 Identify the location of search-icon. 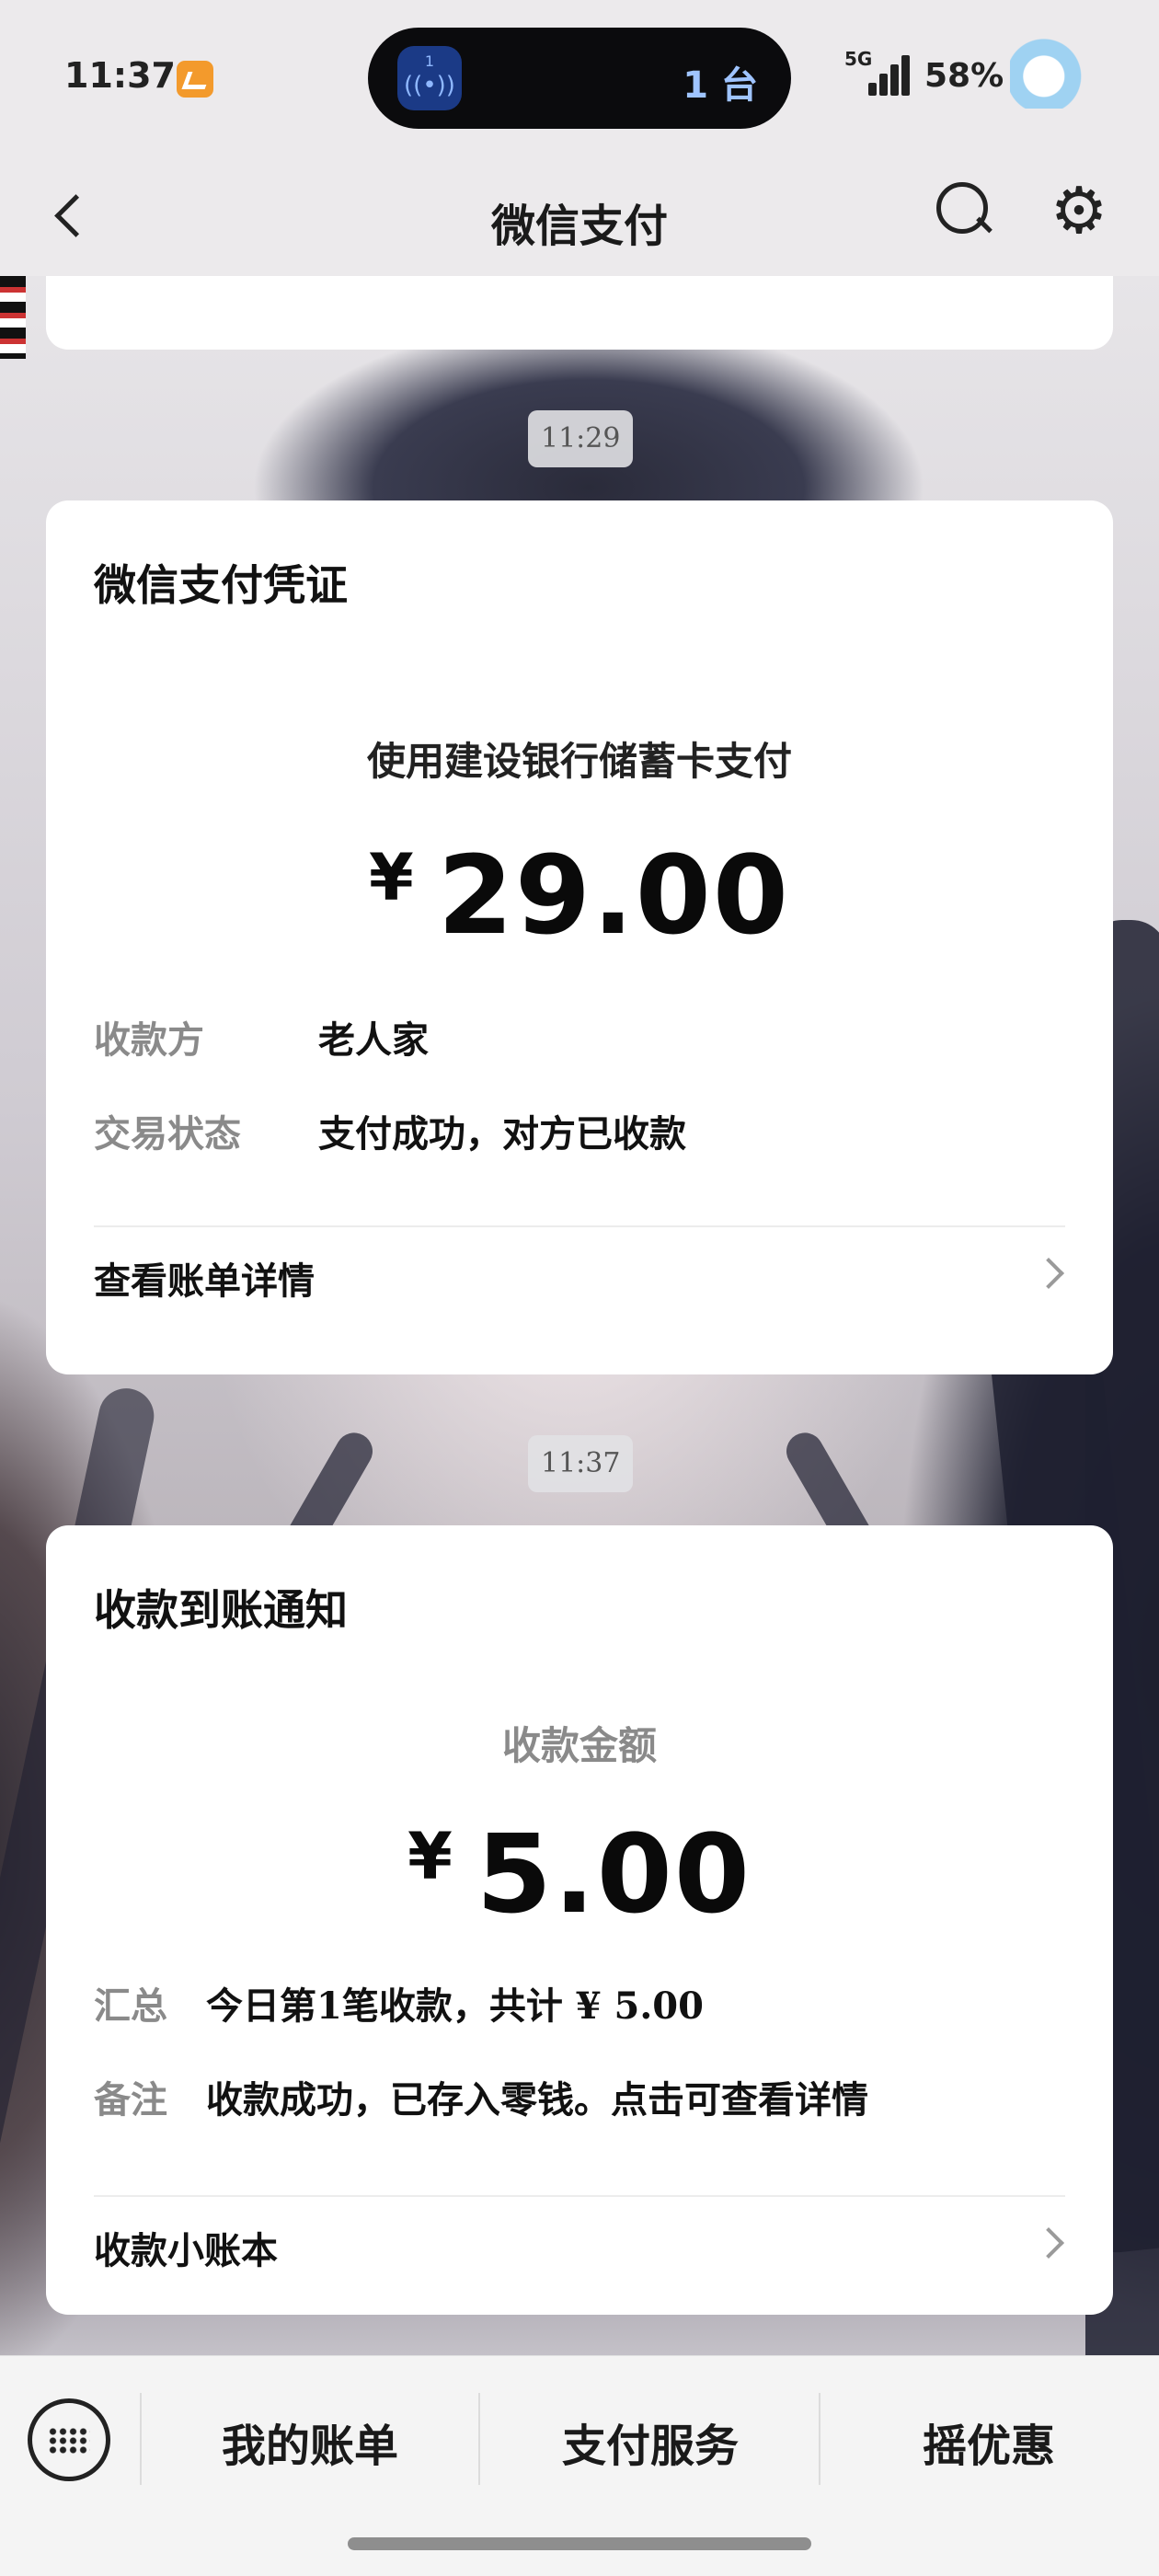
(963, 209).